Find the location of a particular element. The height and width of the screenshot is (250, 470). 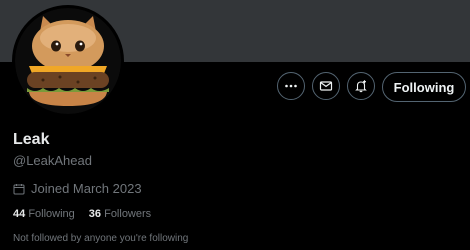

bell-plus-icon is located at coordinates (361, 86).